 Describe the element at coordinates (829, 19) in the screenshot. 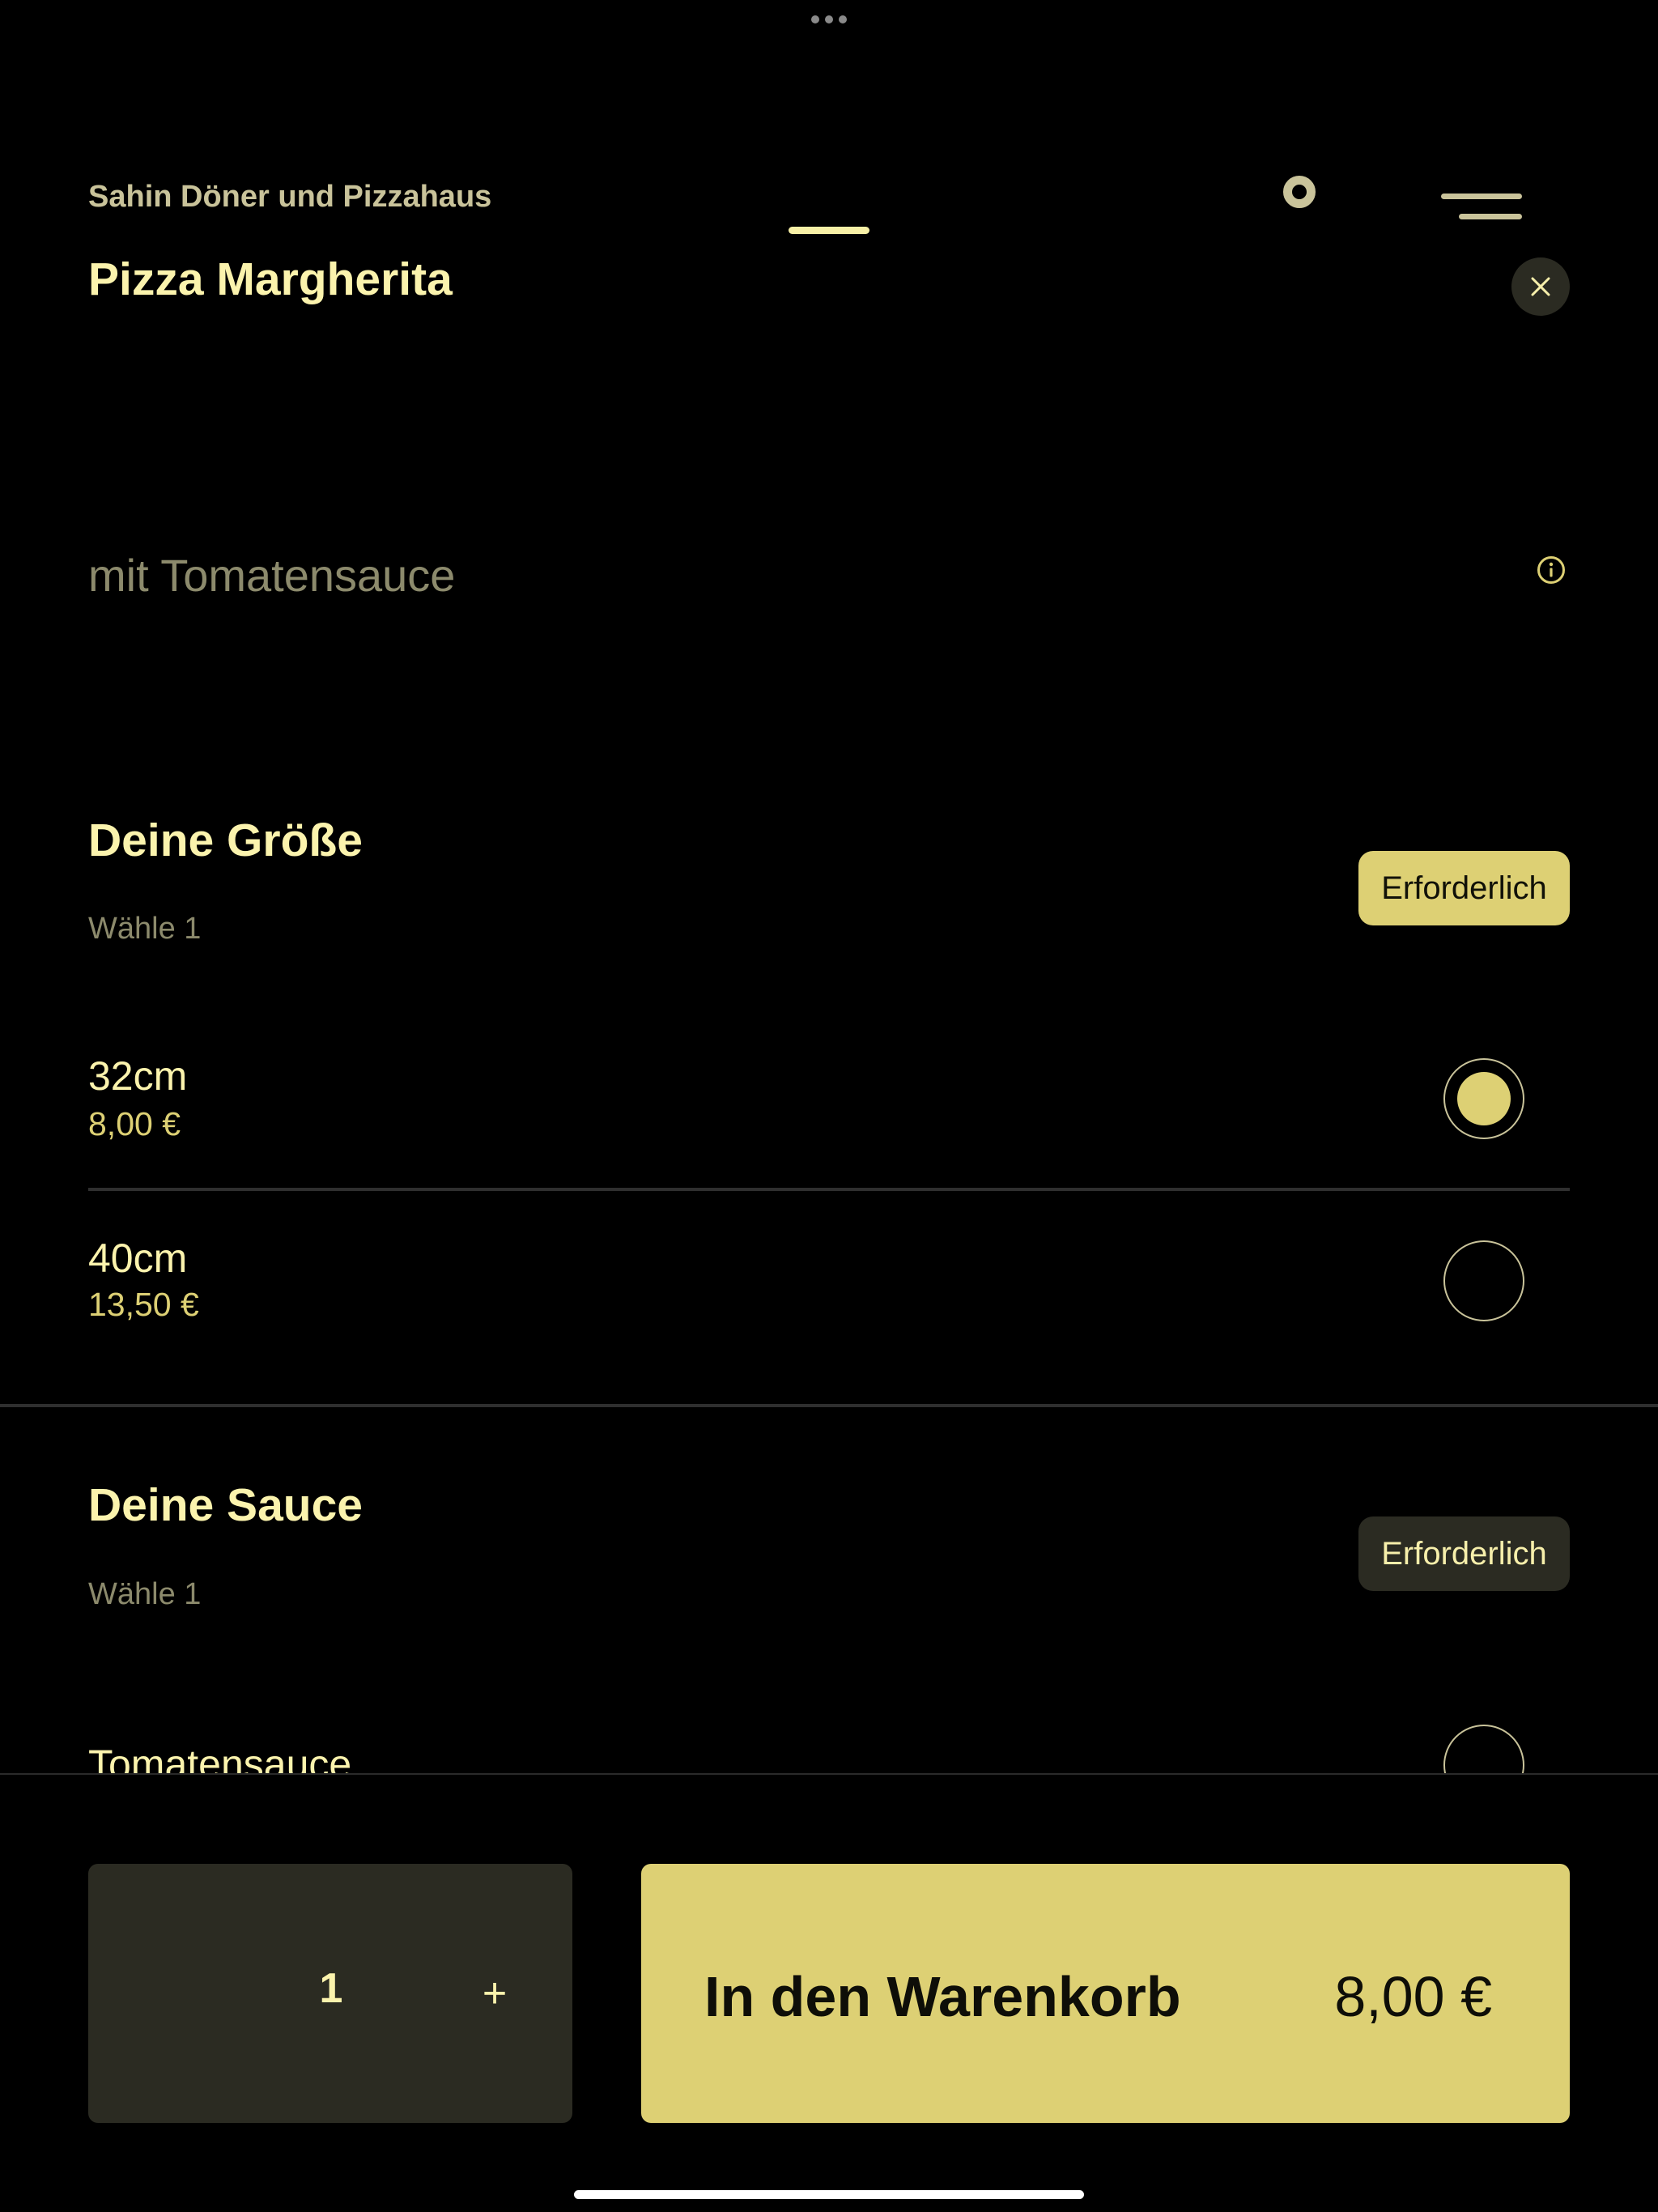

I see `multitasking-dots-icon` at that location.